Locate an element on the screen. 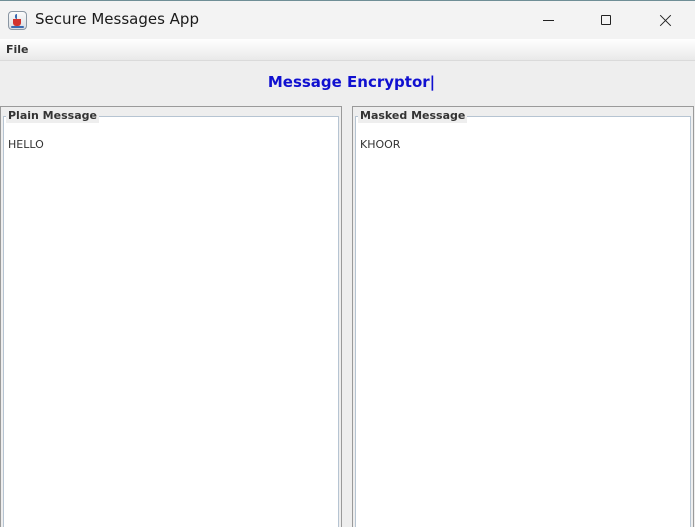 Image resolution: width=695 pixels, height=527 pixels. menu-file: File is located at coordinates (17, 49).